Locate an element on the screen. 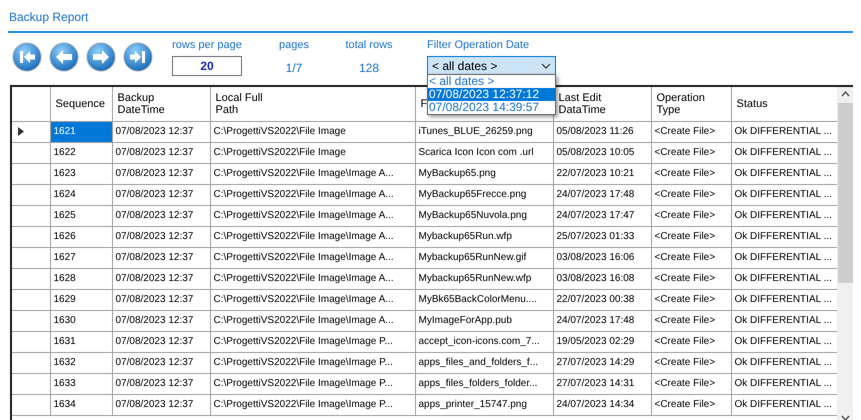 This screenshot has height=420, width=861. table-cell: 19/05/2023 02:29 is located at coordinates (602, 341).